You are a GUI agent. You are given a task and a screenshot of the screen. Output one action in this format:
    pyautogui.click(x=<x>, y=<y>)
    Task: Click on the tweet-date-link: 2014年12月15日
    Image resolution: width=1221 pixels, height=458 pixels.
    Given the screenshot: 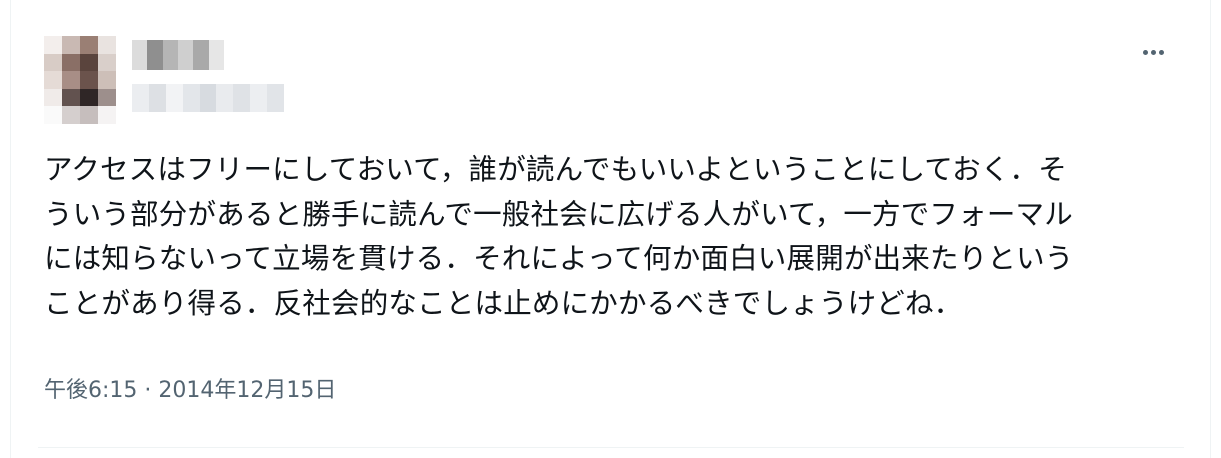 What is the action you would take?
    pyautogui.click(x=247, y=390)
    